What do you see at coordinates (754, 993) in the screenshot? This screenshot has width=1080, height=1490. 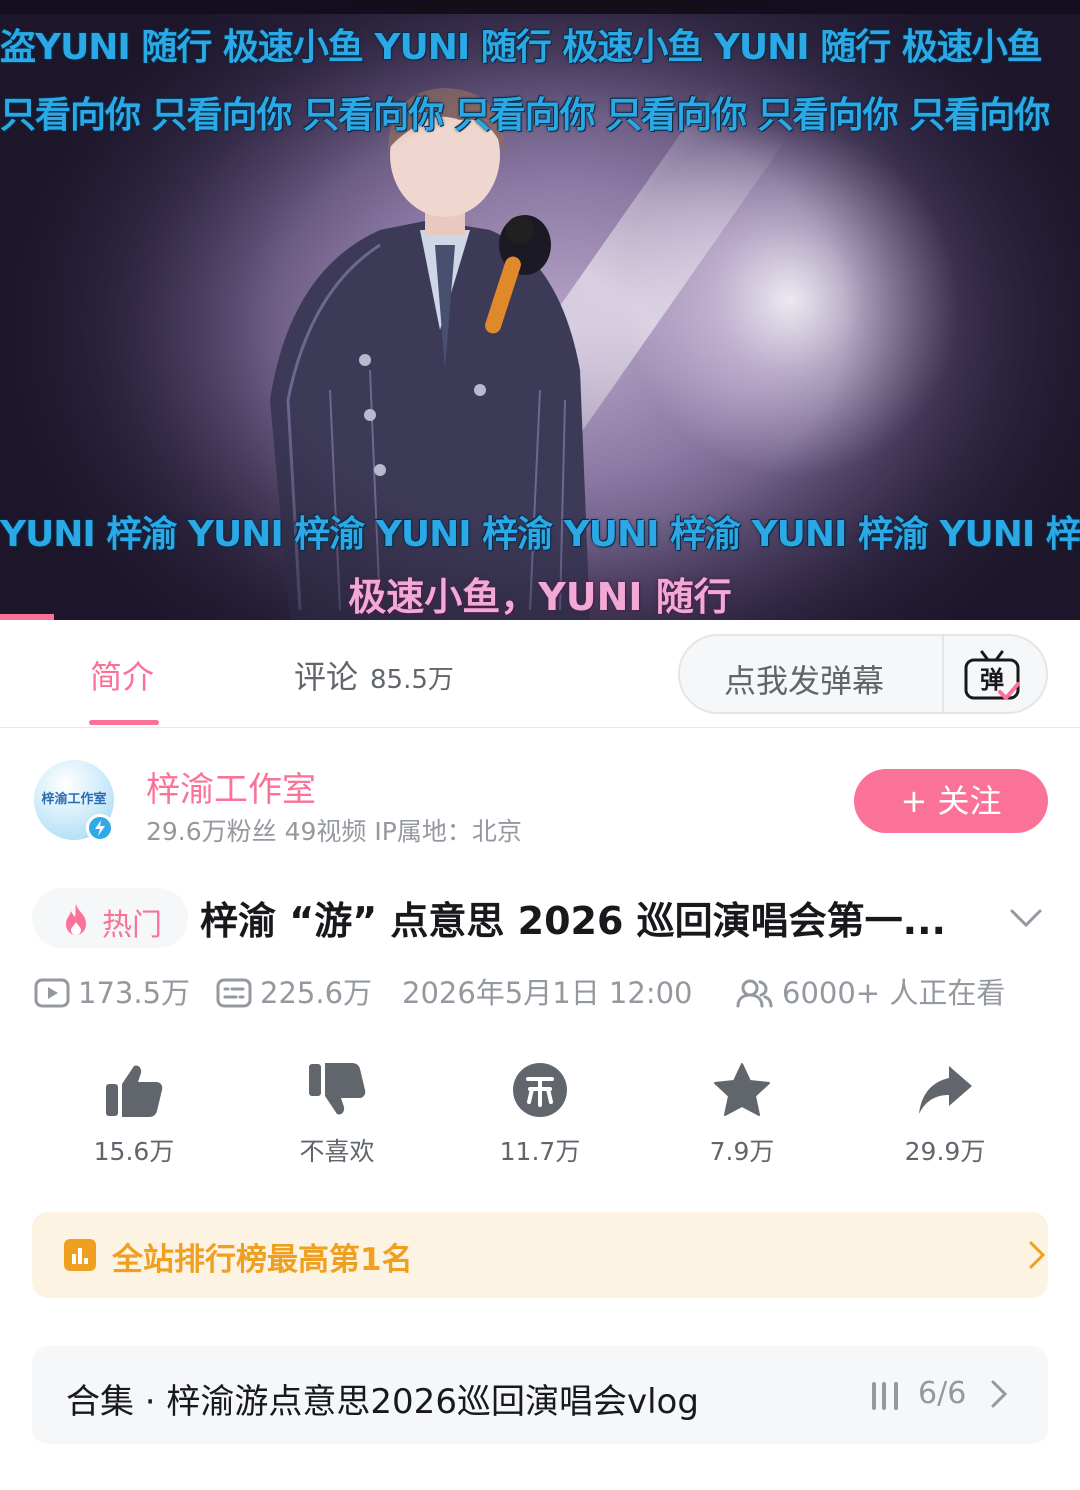 I see `people-icon` at bounding box center [754, 993].